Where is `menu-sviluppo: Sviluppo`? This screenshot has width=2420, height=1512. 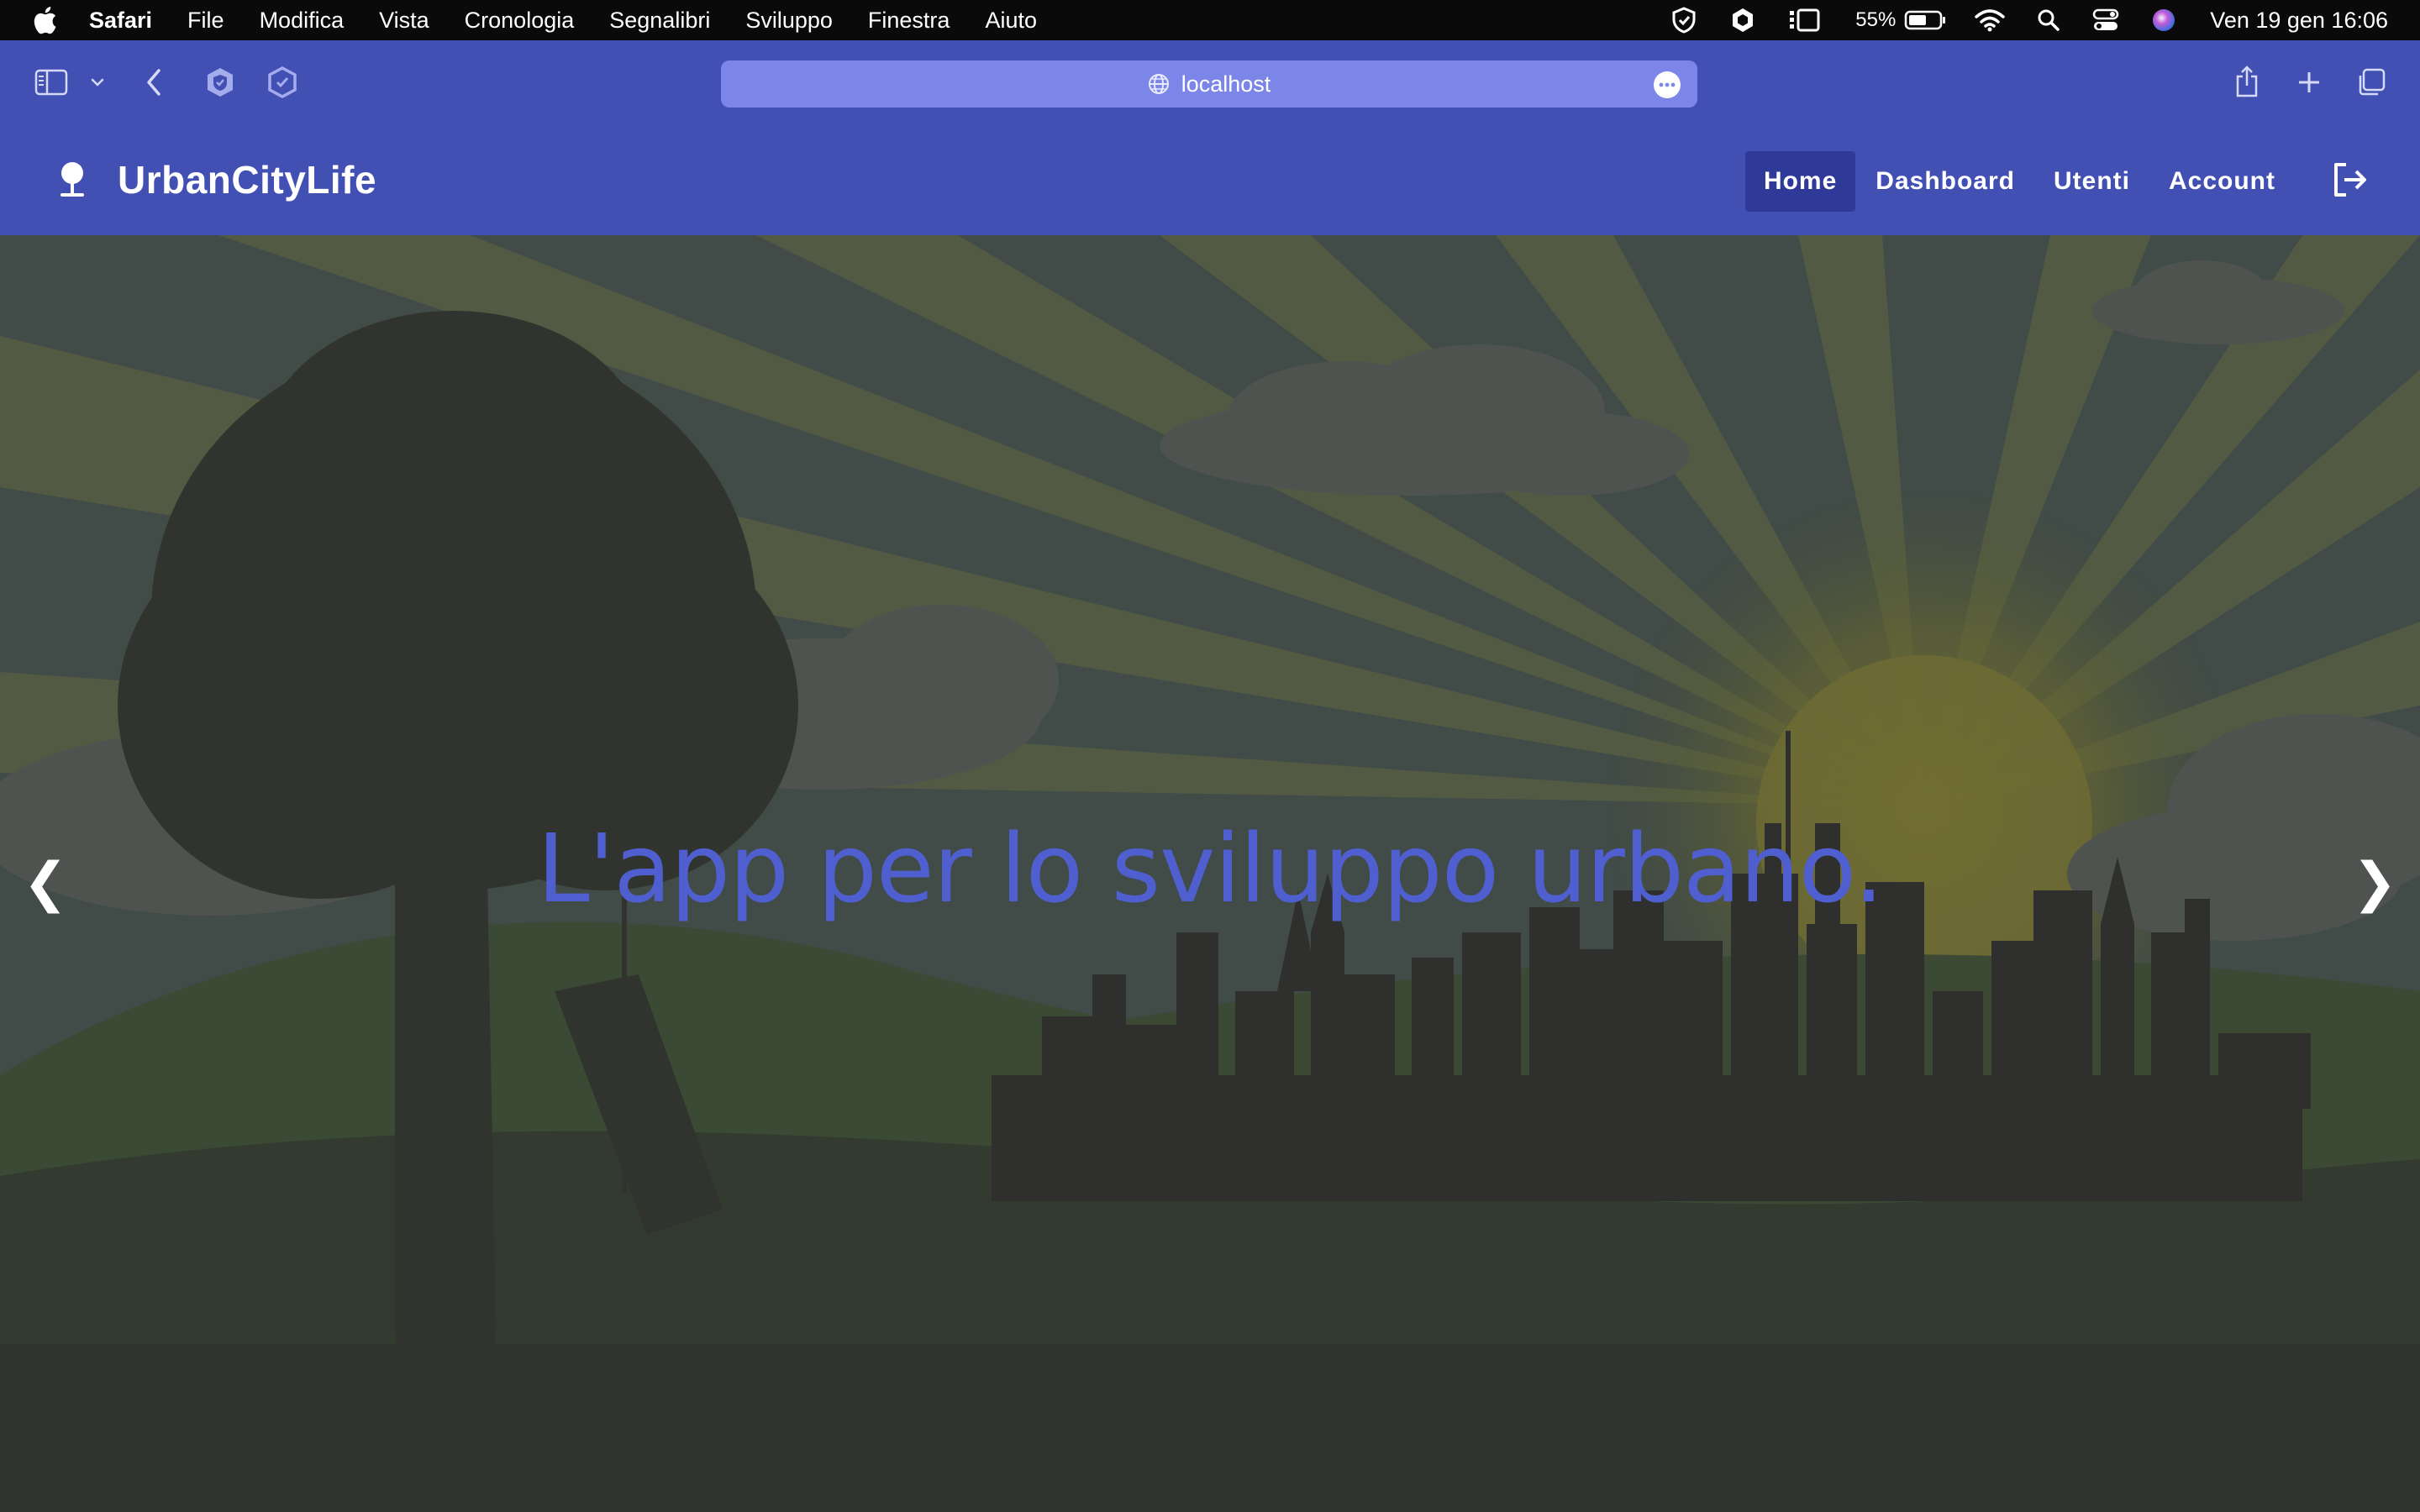
menu-sviluppo: Sviluppo is located at coordinates (789, 21).